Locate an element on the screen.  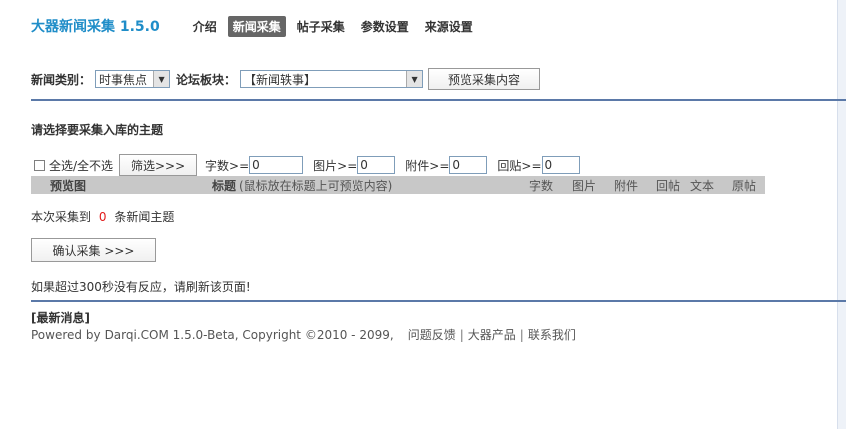
header: 大器新闻采集 1.5.0 介绍 新闻采集 帖子采集 参数设置 来源设置 is located at coordinates (257, 26).